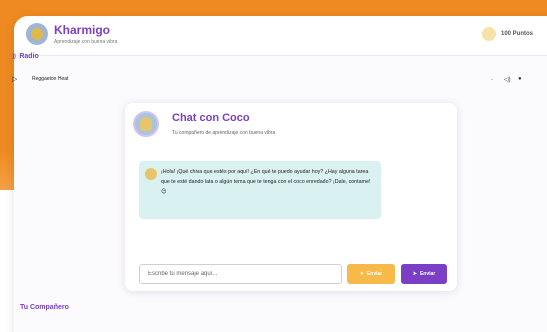 This screenshot has height=332, width=547. Describe the element at coordinates (240, 274) in the screenshot. I see `message-input` at that location.